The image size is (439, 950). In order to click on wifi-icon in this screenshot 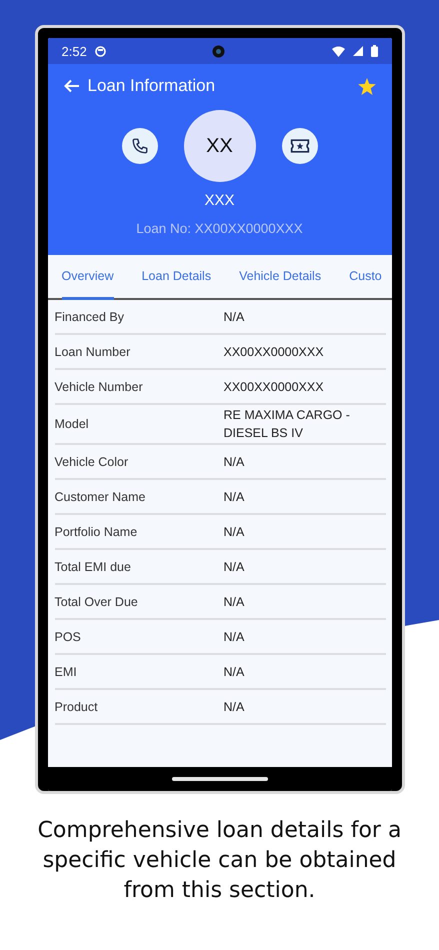, I will do `click(338, 51)`.